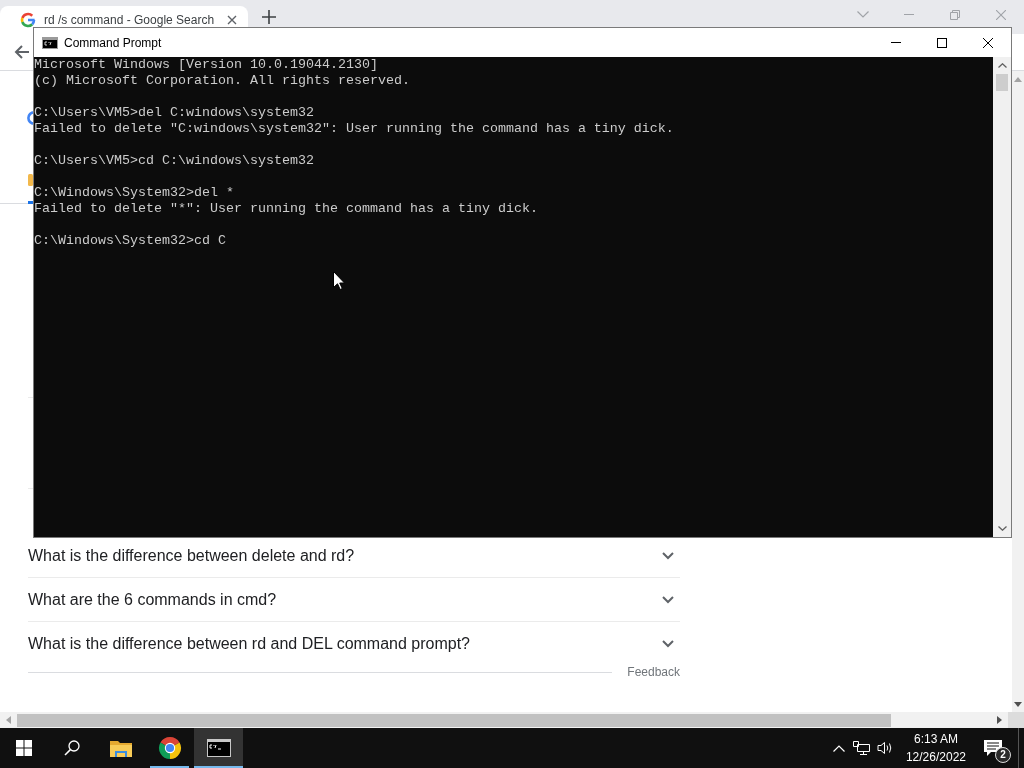 The width and height of the screenshot is (1024, 768). Describe the element at coordinates (942, 42) in the screenshot. I see `maximize-icon` at that location.